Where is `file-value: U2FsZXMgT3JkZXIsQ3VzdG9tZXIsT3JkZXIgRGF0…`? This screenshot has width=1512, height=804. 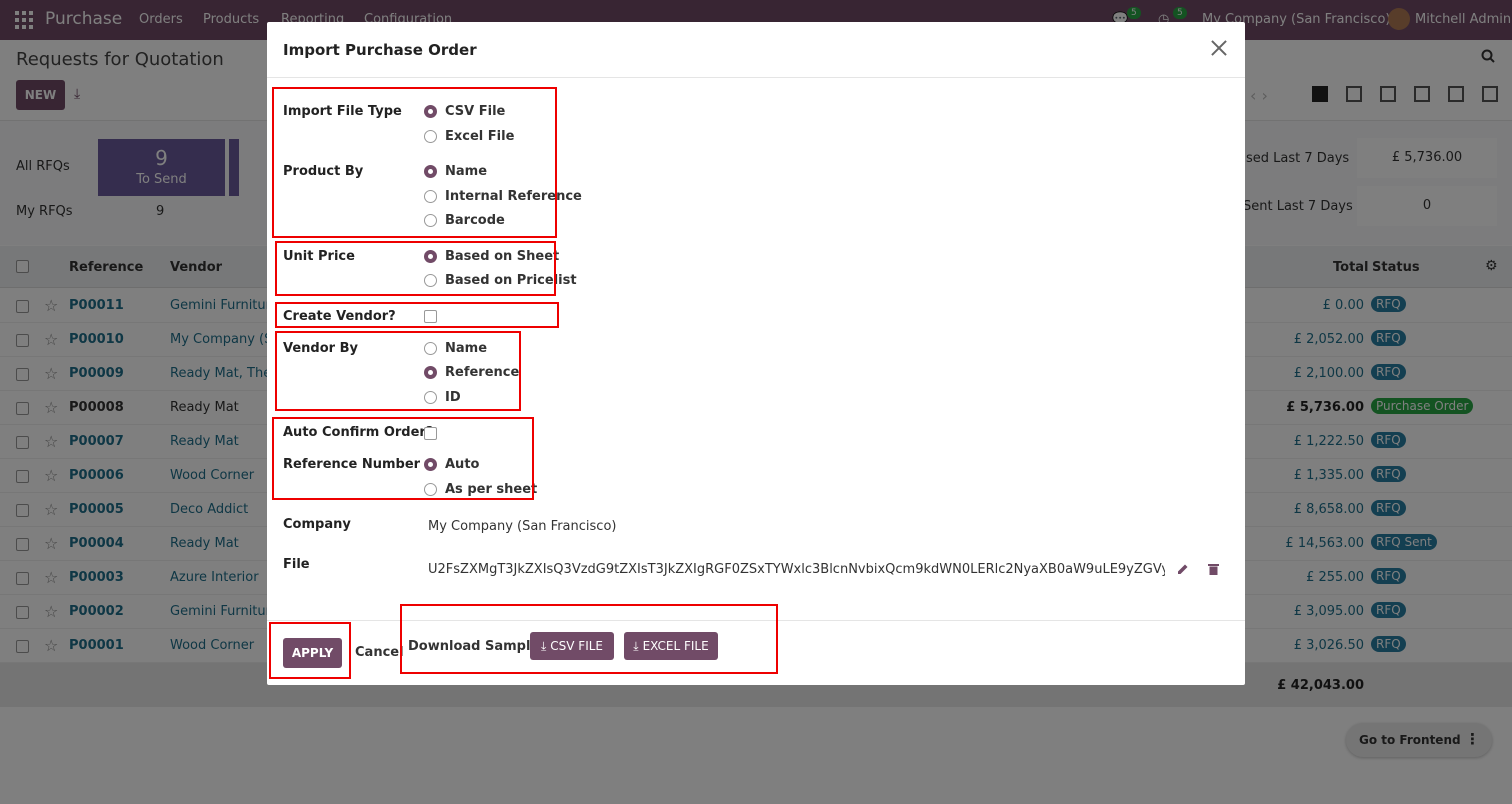
file-value: U2FsZXMgT3JkZXIsQ3VzdG9tZXIsT3JkZXIgRGF0… is located at coordinates (796, 569).